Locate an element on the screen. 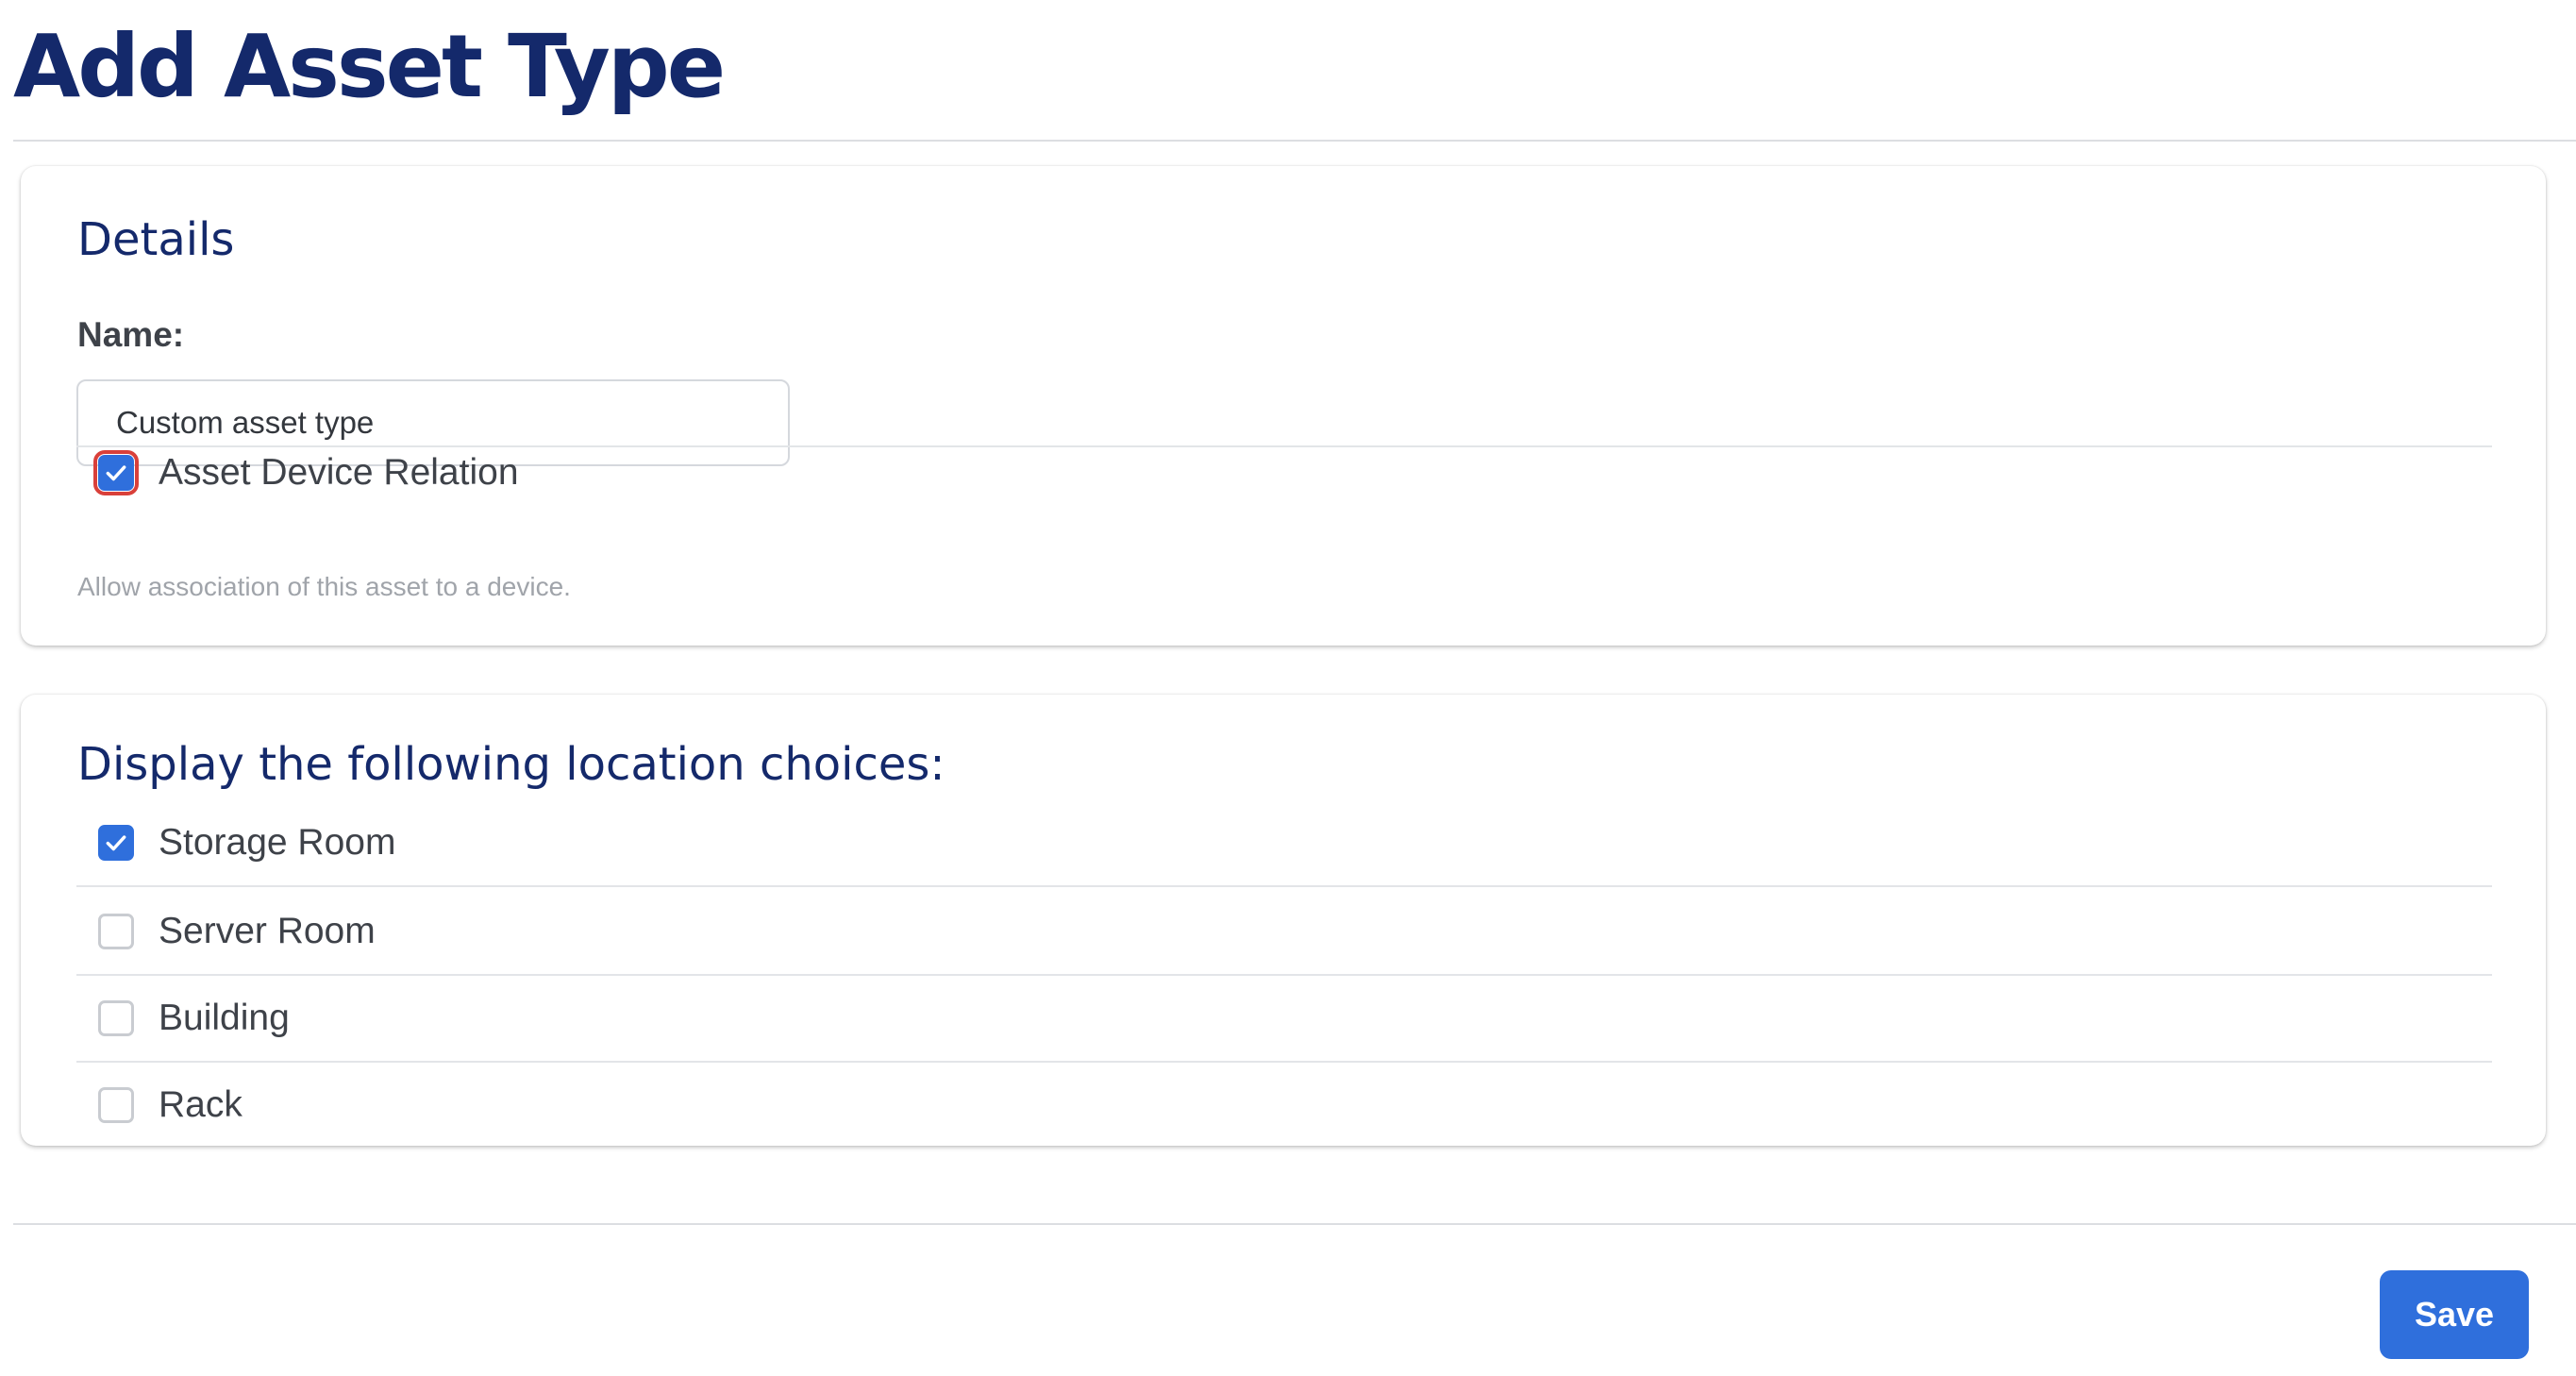 This screenshot has height=1376, width=2576. details-heading: Details is located at coordinates (156, 239).